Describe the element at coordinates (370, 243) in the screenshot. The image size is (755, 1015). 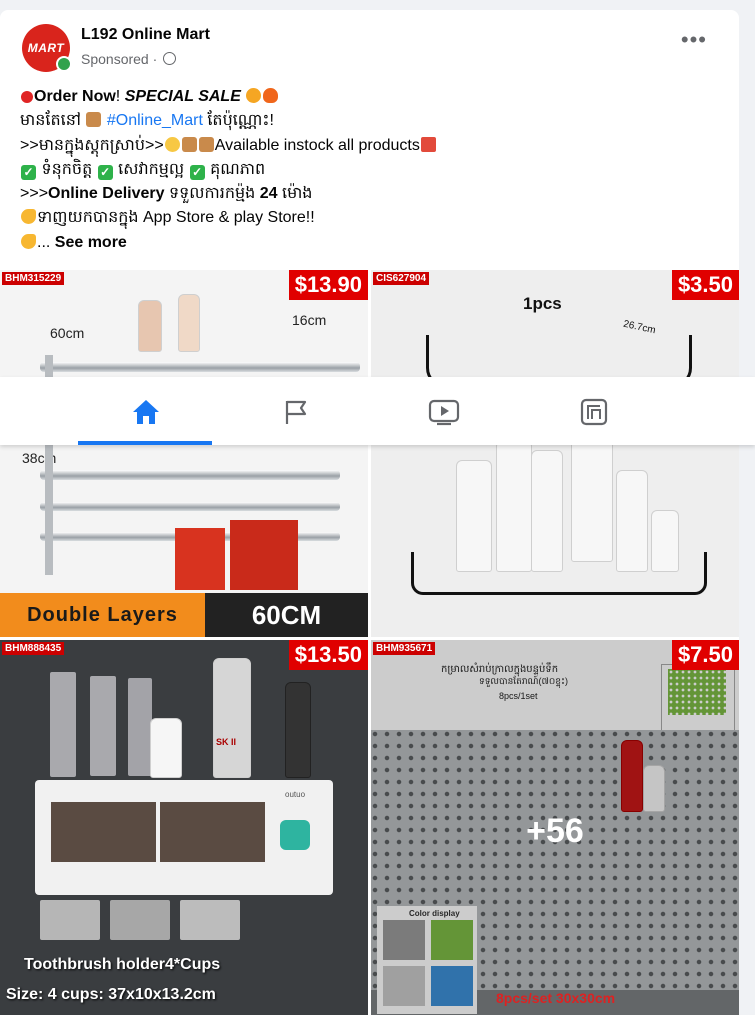
I see `post-line: ... See more` at that location.